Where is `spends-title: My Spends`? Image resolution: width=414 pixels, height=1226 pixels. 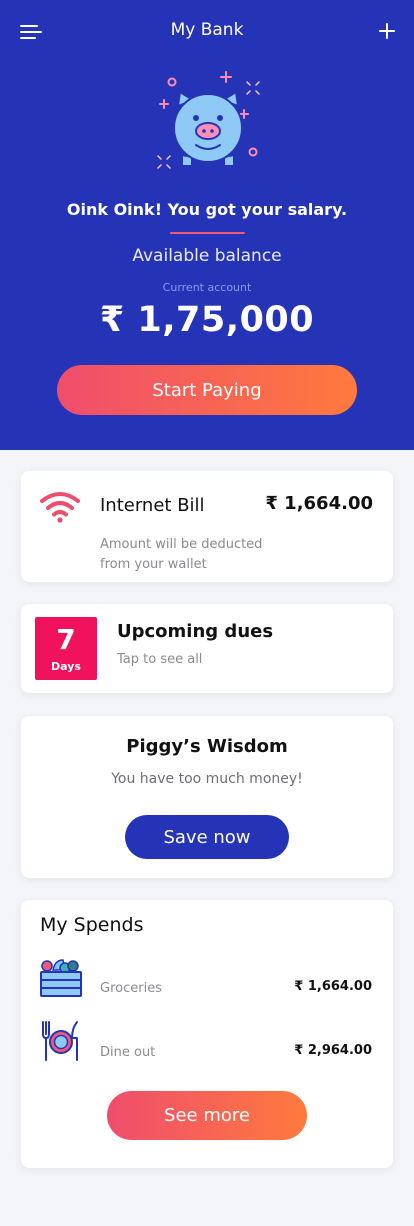
spends-title: My Spends is located at coordinates (92, 925).